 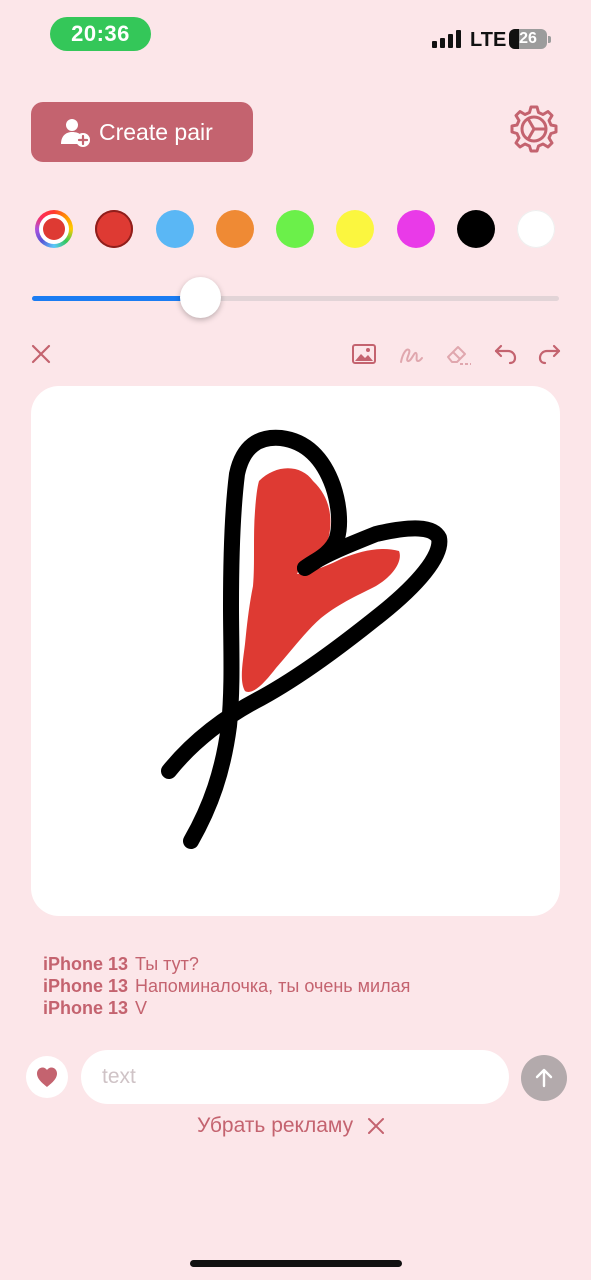 What do you see at coordinates (295, 1077) in the screenshot?
I see `message-input` at bounding box center [295, 1077].